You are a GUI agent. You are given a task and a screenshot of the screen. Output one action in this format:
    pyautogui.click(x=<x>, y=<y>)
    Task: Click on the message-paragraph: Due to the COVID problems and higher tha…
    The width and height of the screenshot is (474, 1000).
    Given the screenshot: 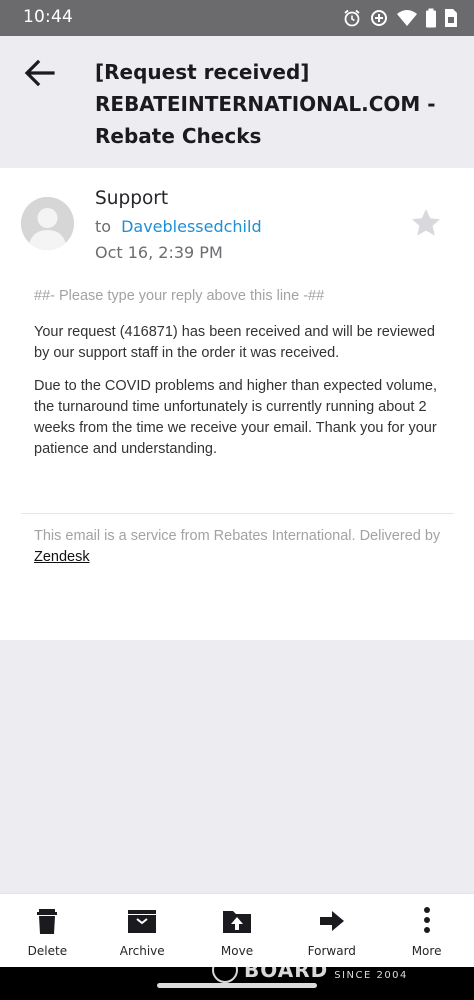 What is the action you would take?
    pyautogui.click(x=236, y=417)
    